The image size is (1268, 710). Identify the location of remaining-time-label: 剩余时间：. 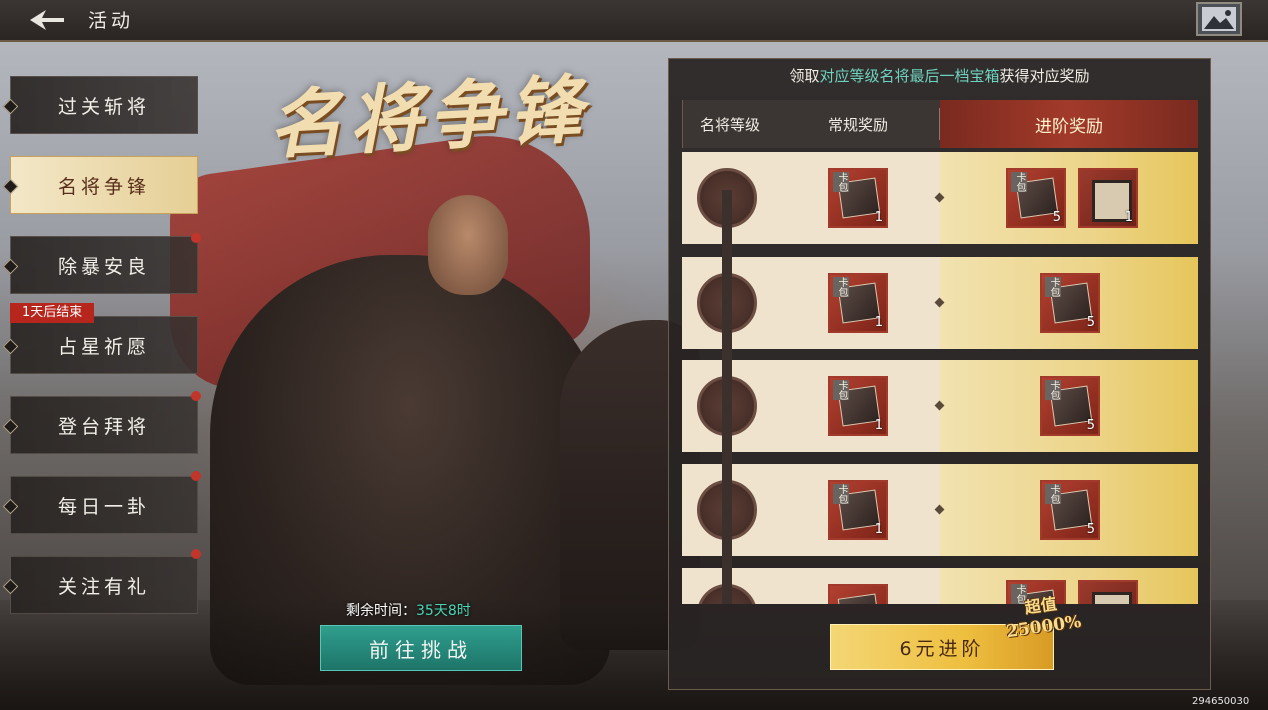
(381, 611).